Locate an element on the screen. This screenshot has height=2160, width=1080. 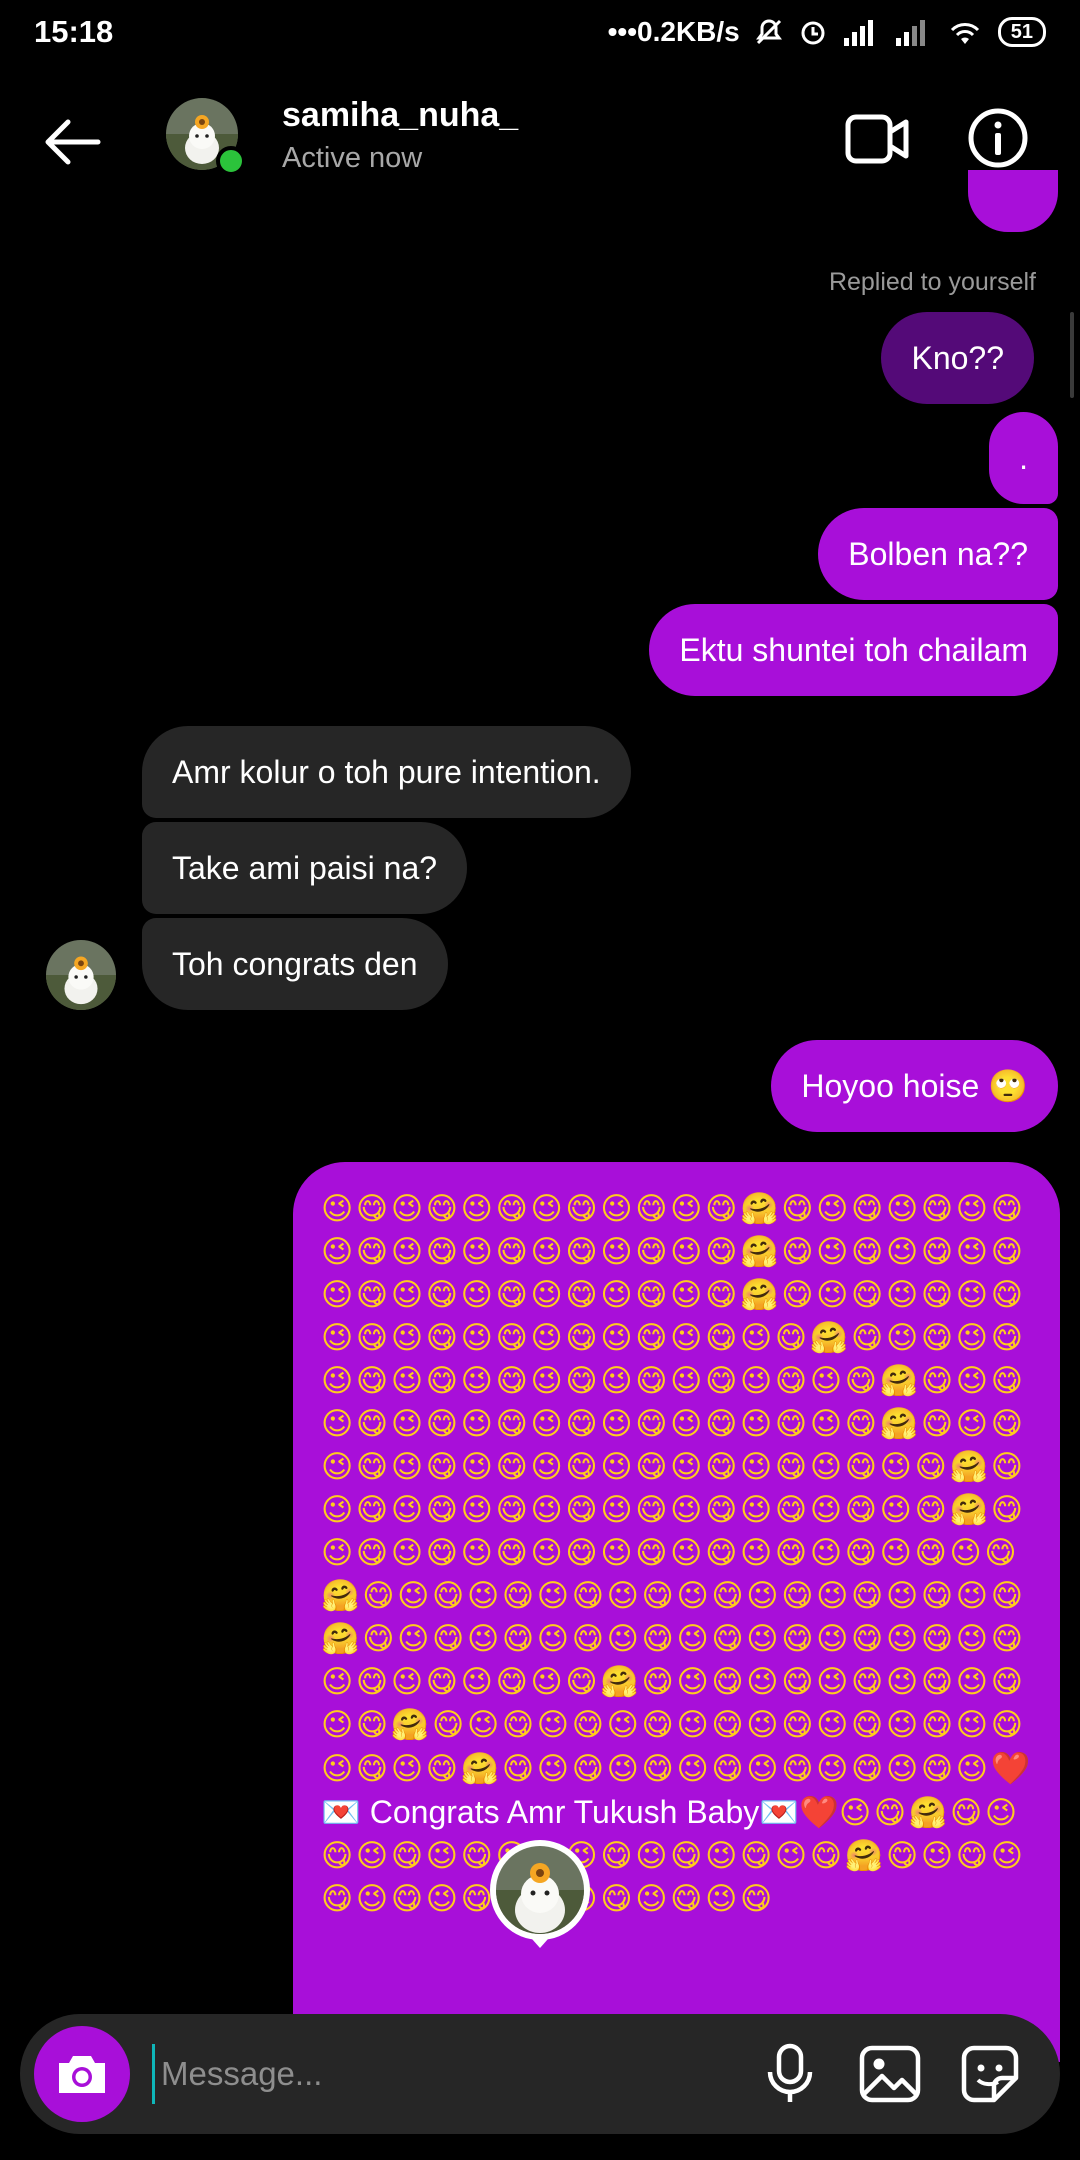
mute-icon is located at coordinates (769, 32).